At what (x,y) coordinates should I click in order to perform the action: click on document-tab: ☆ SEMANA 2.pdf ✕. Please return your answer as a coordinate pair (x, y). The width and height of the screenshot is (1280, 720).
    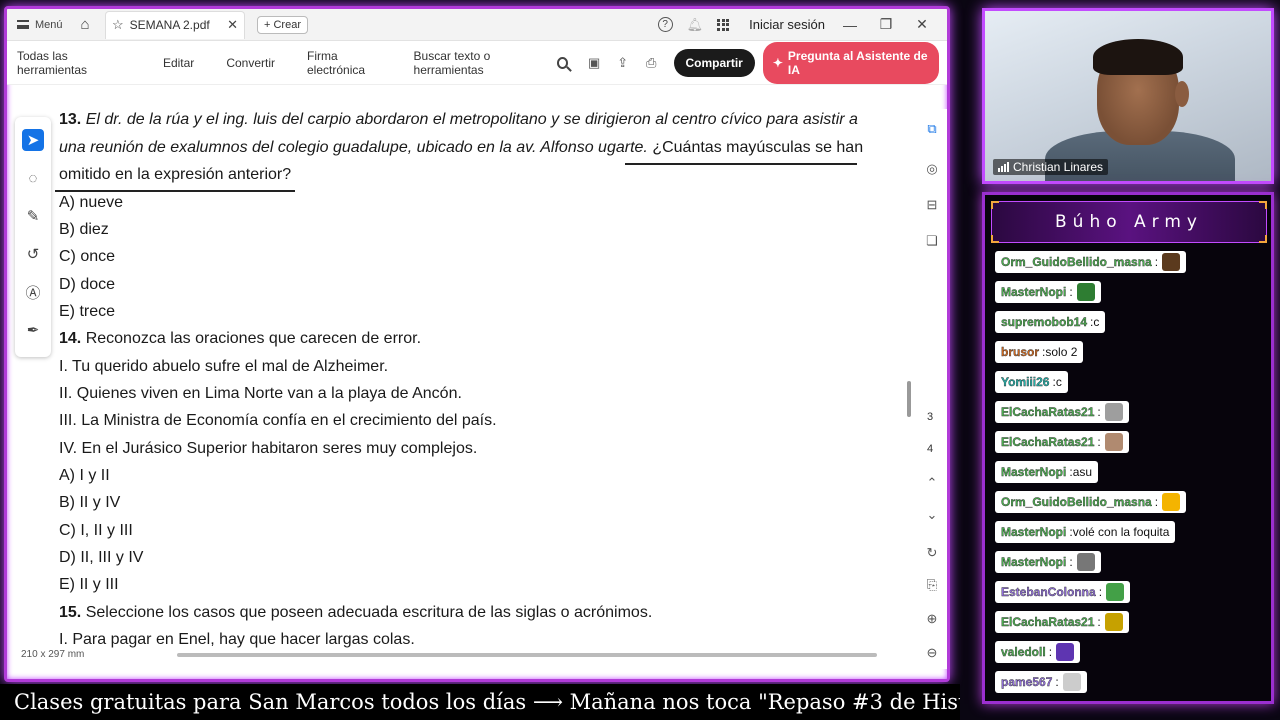
    Looking at the image, I should click on (175, 24).